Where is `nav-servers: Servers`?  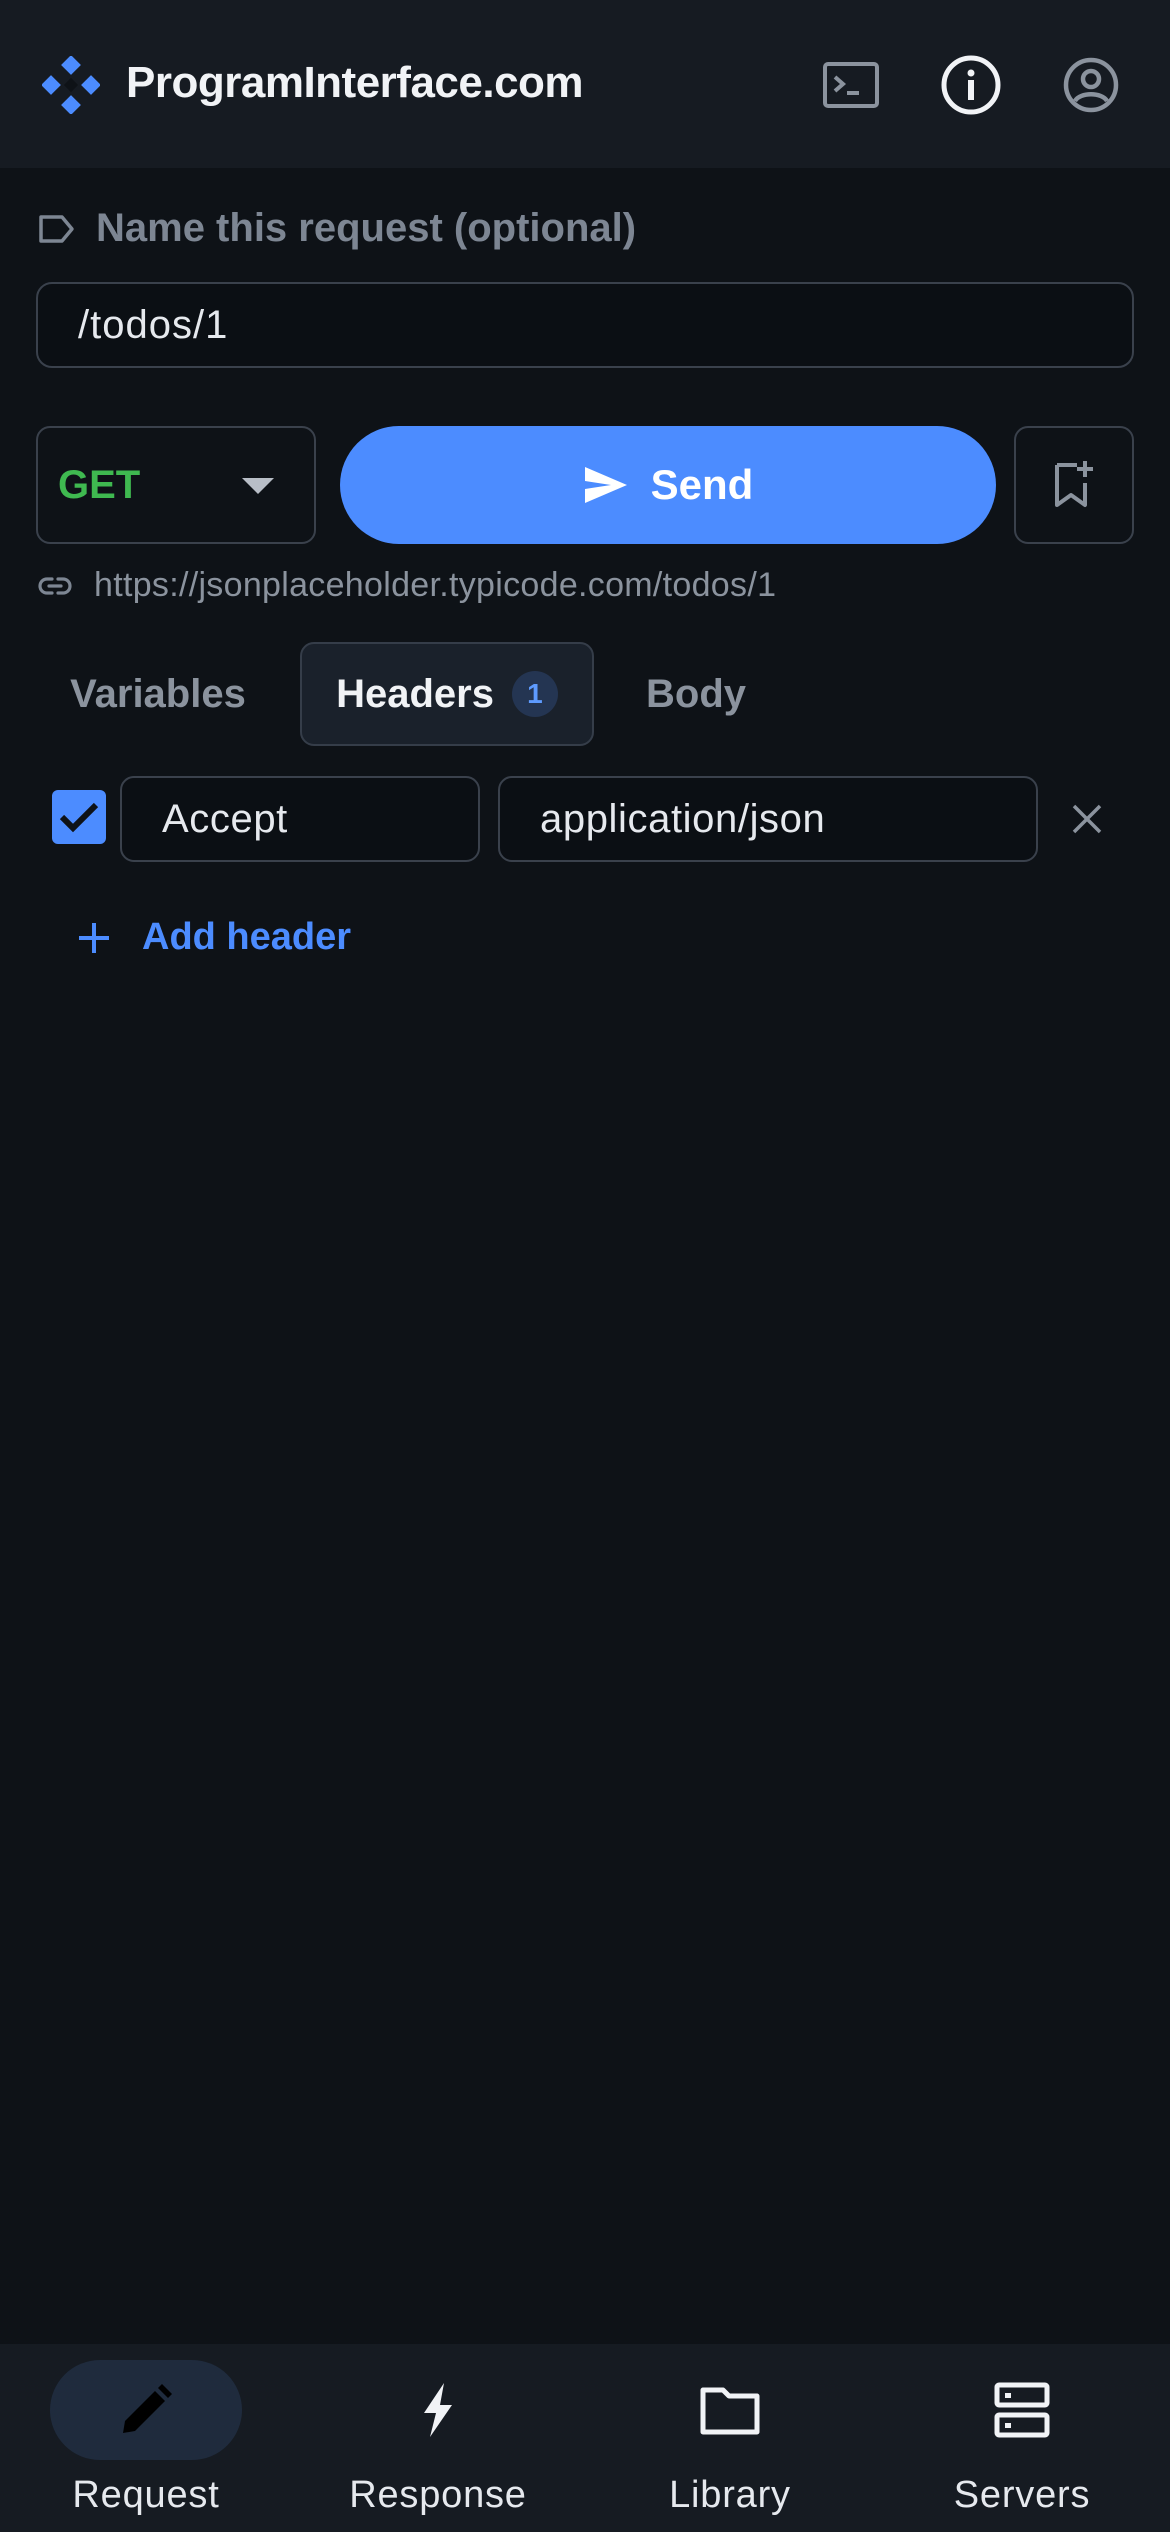
nav-servers: Servers is located at coordinates (1022, 2438).